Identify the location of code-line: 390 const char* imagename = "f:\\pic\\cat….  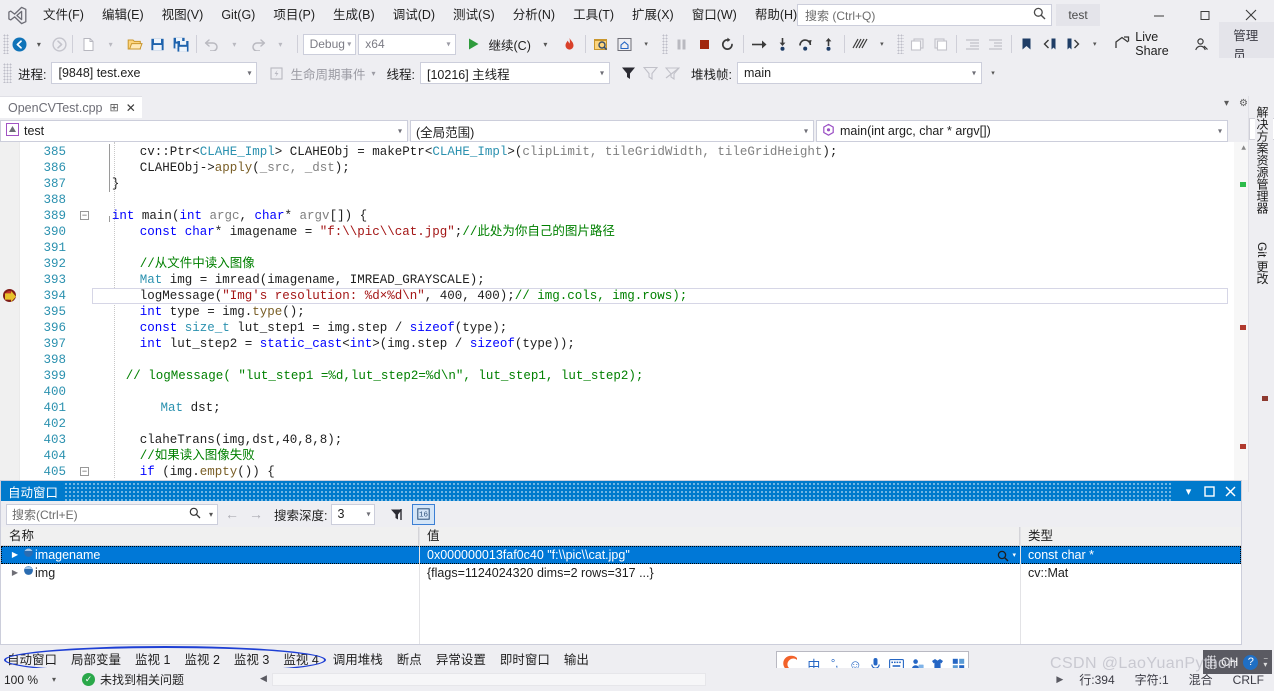
(627, 232).